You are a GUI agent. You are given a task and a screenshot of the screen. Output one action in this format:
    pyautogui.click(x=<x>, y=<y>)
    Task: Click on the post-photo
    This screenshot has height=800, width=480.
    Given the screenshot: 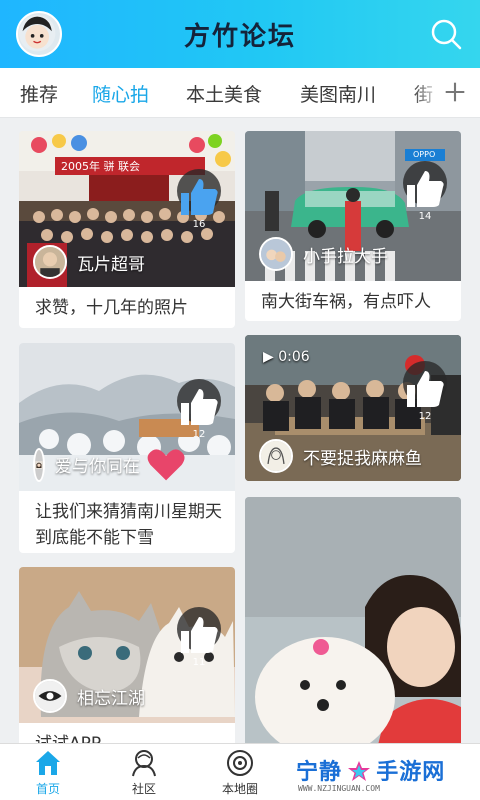 What is the action you would take?
    pyautogui.click(x=353, y=620)
    